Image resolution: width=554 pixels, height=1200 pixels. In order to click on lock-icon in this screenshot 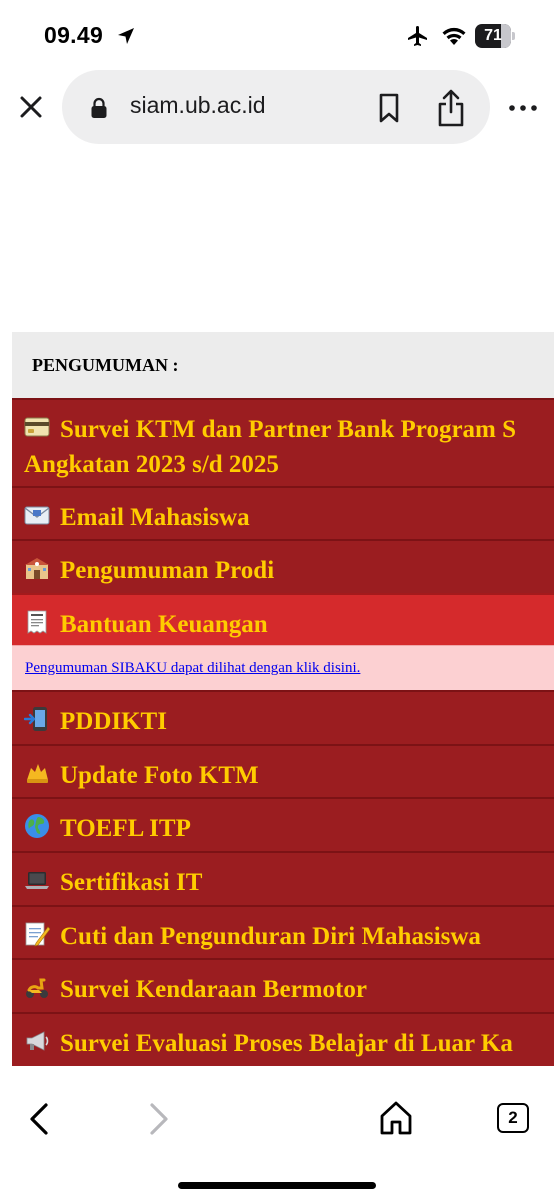, I will do `click(99, 107)`.